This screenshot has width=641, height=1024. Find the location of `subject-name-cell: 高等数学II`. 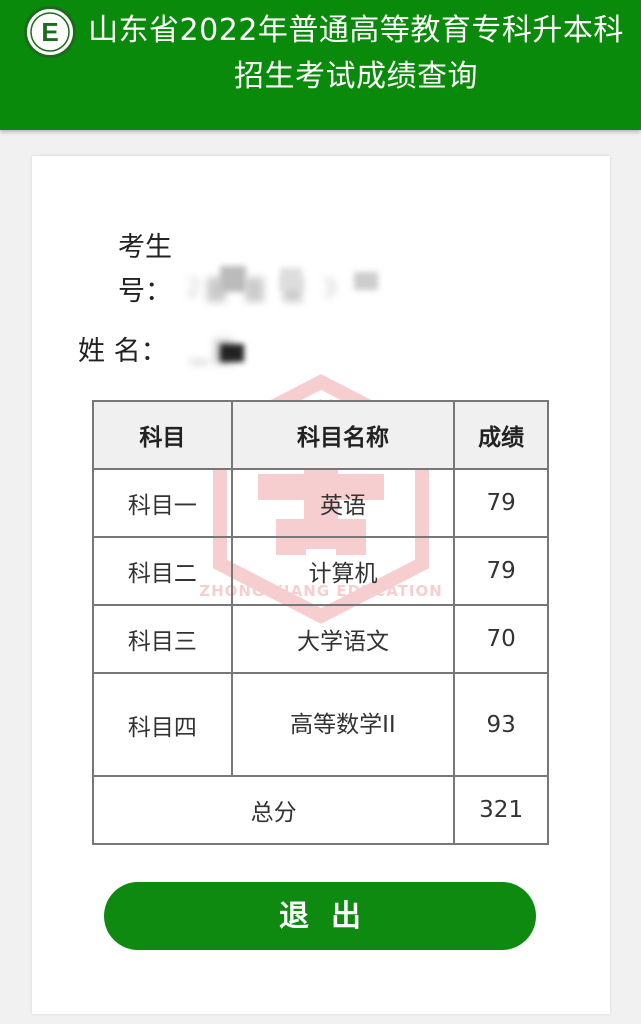

subject-name-cell: 高等数学II is located at coordinates (343, 724).